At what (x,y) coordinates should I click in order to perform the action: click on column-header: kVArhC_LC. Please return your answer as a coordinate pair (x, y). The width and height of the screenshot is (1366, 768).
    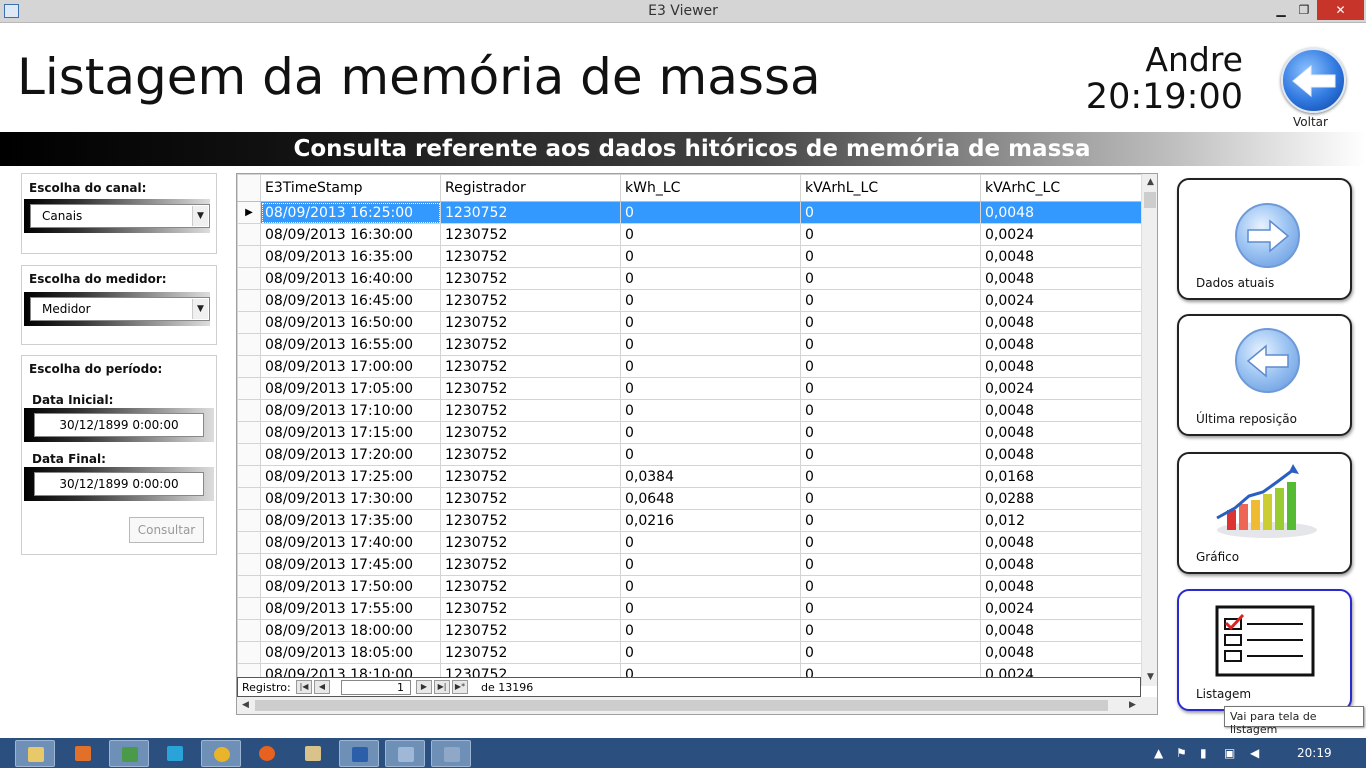
    Looking at the image, I should click on (1061, 188).